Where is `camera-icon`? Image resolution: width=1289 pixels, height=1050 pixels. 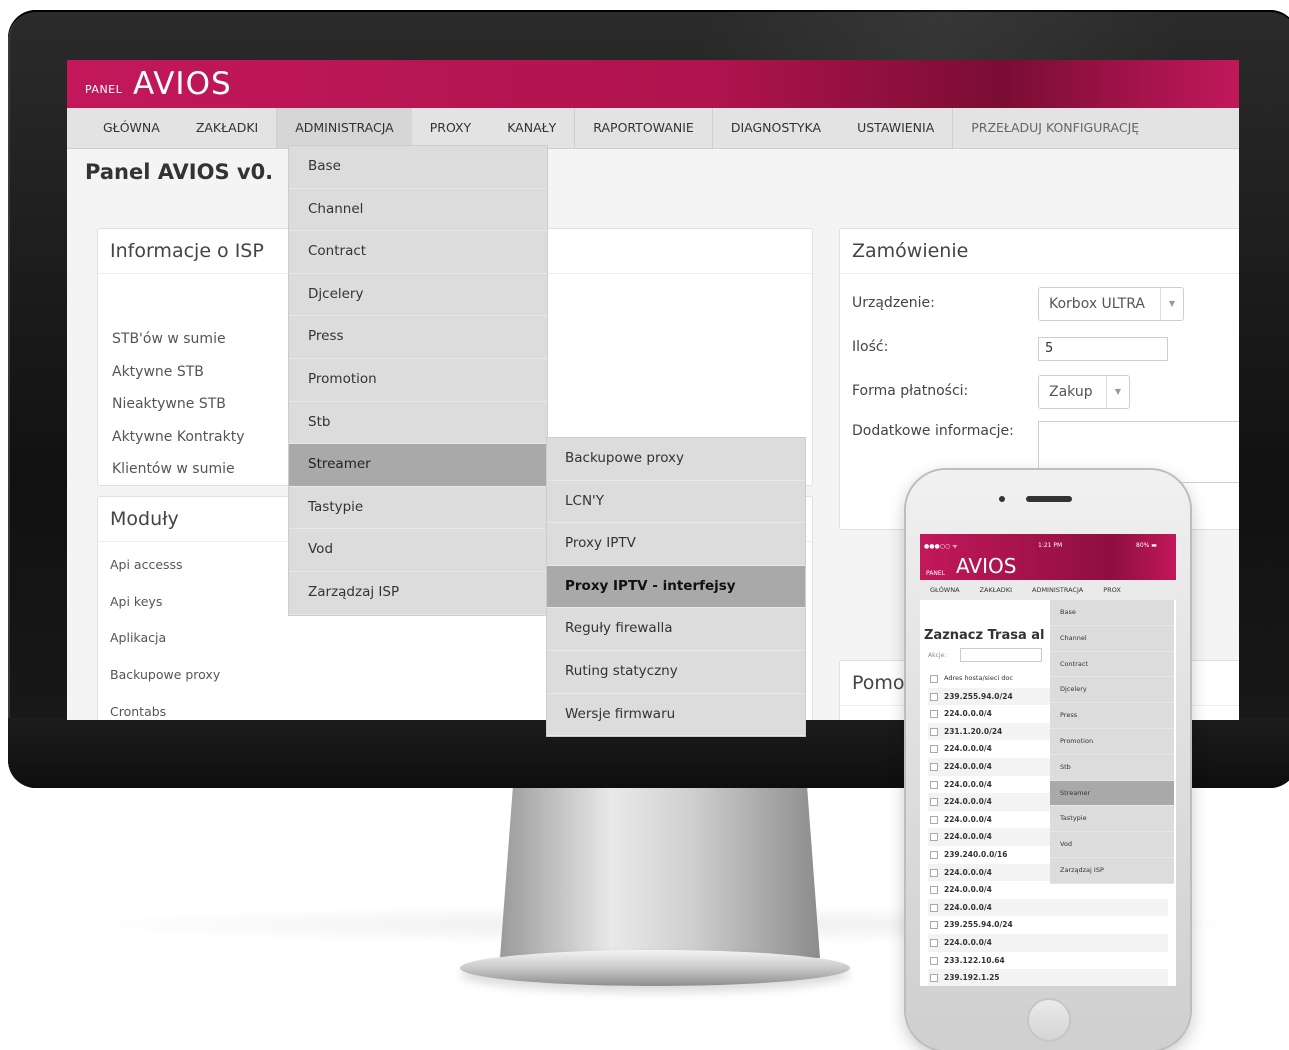
camera-icon is located at coordinates (1002, 499).